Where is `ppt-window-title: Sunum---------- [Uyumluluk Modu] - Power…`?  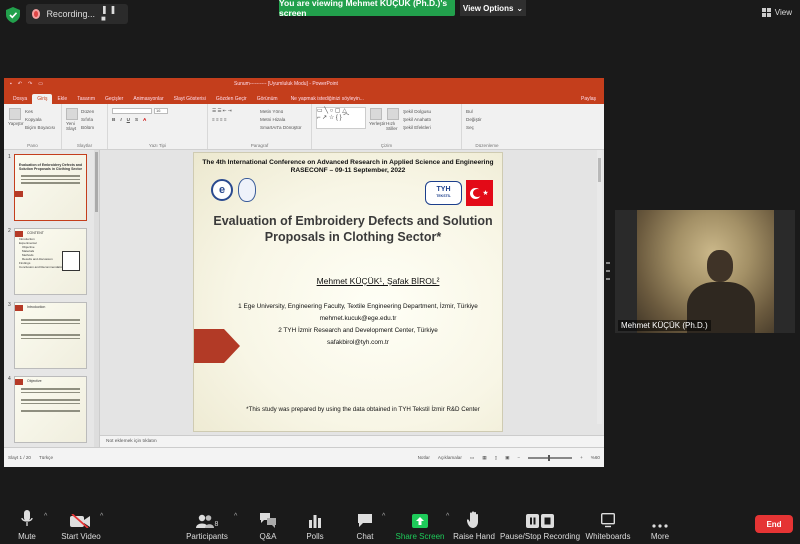 ppt-window-title: Sunum---------- [Uyumluluk Modu] - Power… is located at coordinates (286, 84).